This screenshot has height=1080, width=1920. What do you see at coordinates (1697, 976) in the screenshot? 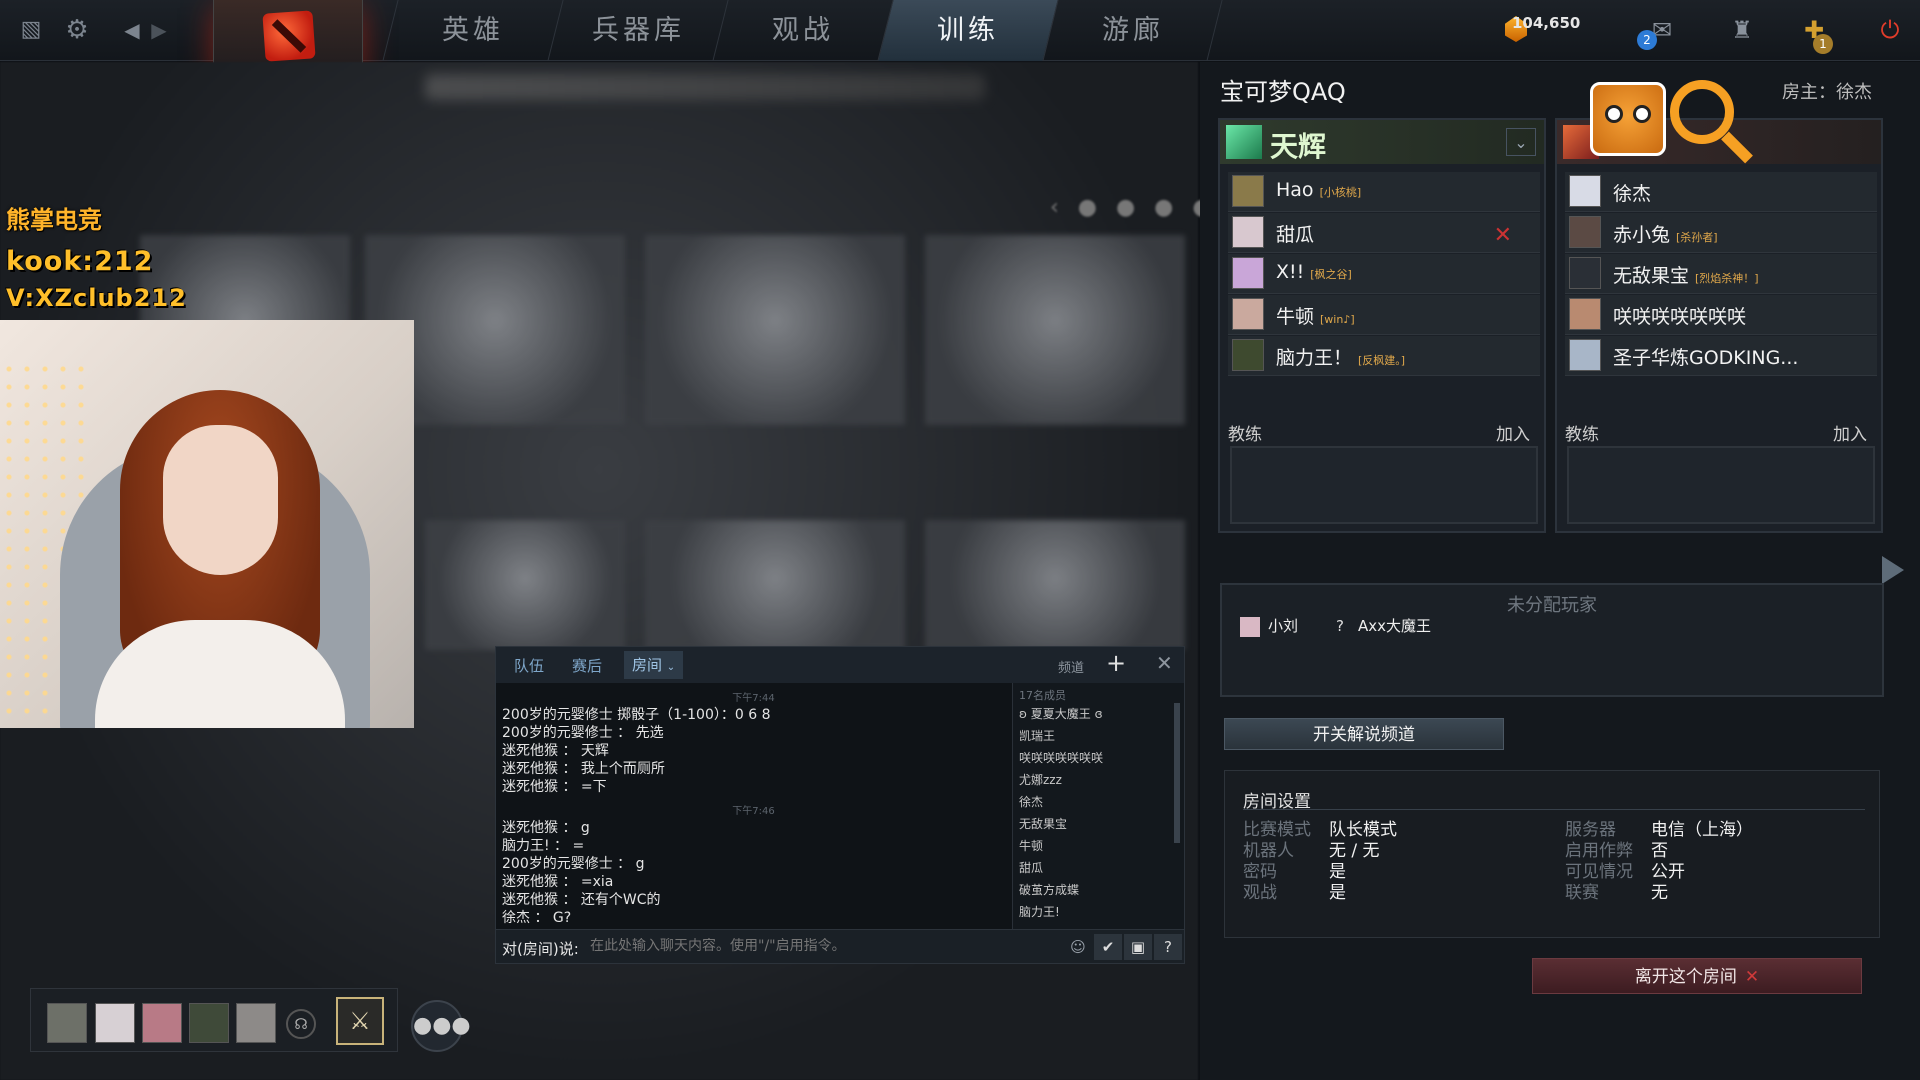
I see `leave-lobby-button: 离开这个房间 ✕` at bounding box center [1697, 976].